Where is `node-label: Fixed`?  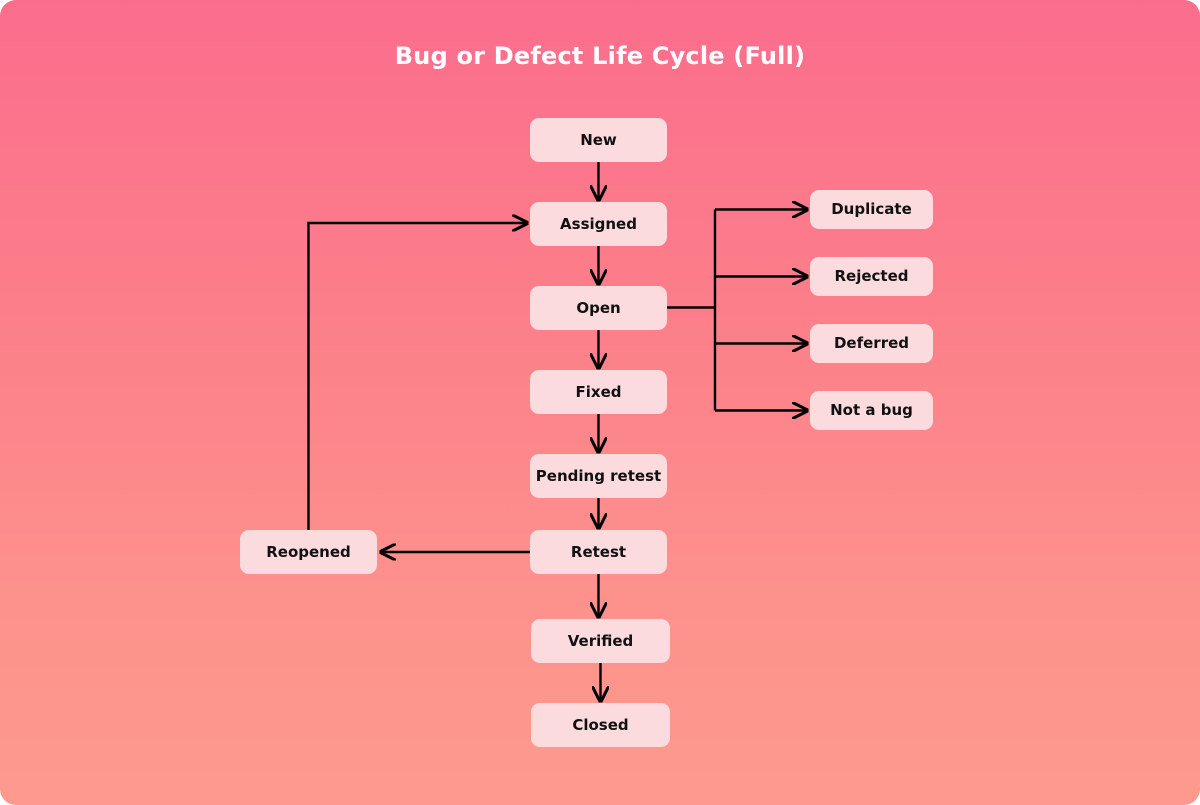
node-label: Fixed is located at coordinates (598, 391).